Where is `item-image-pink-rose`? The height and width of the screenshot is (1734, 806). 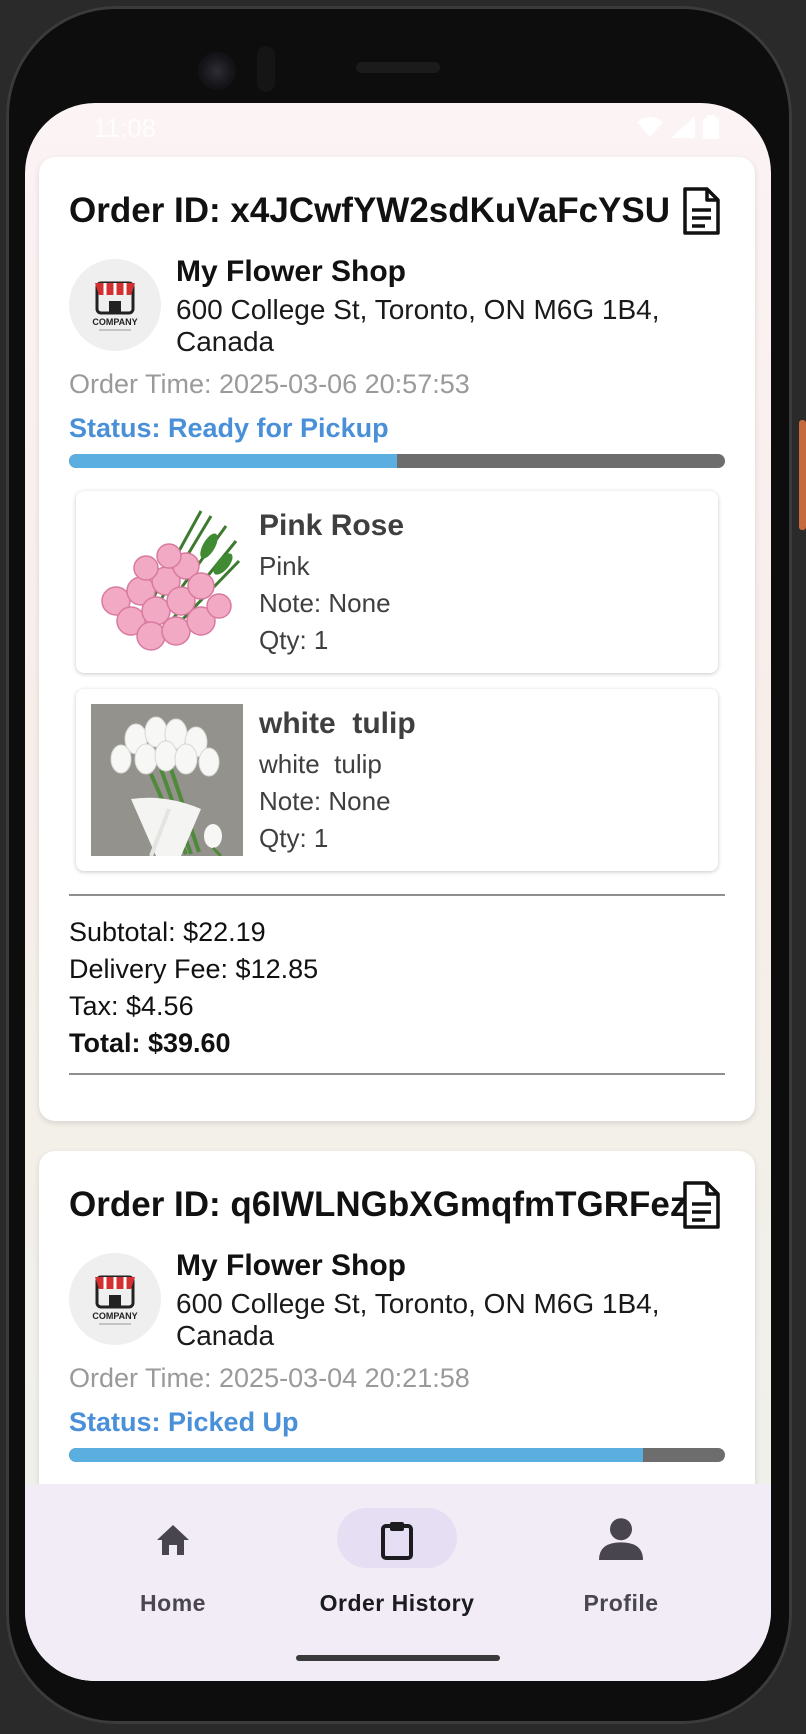
item-image-pink-rose is located at coordinates (167, 582).